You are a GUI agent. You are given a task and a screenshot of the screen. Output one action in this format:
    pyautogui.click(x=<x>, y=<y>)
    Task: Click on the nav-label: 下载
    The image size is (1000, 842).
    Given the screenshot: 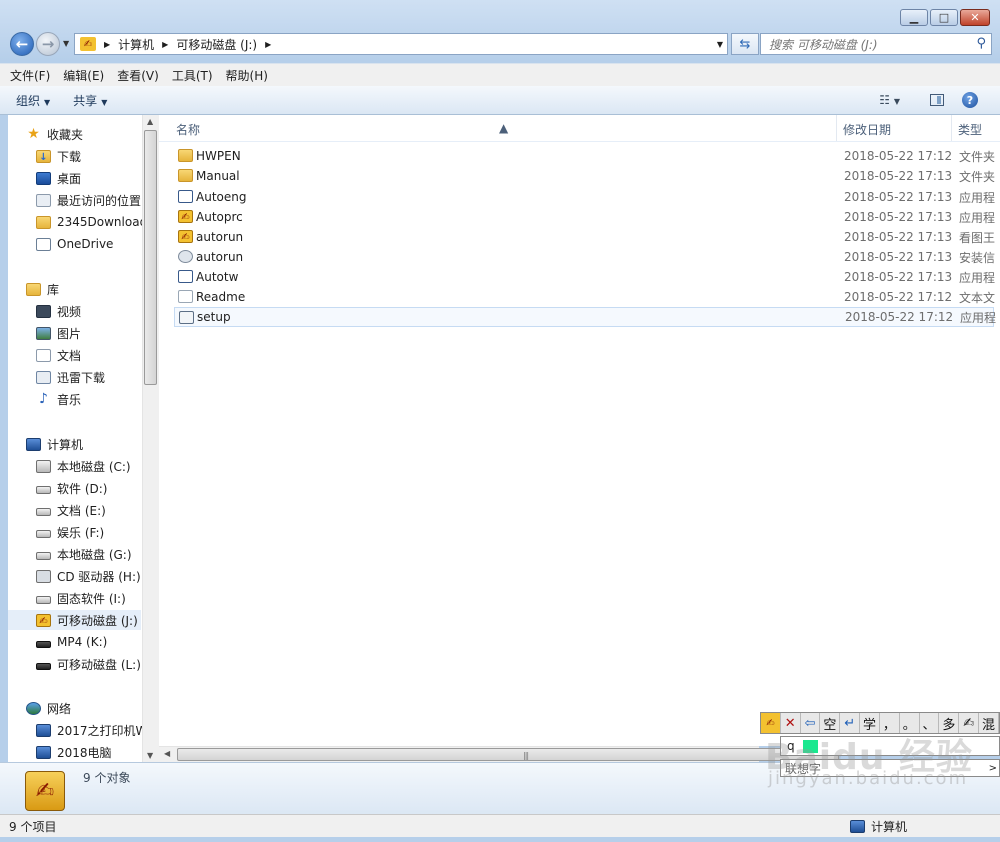 What is the action you would take?
    pyautogui.click(x=69, y=156)
    